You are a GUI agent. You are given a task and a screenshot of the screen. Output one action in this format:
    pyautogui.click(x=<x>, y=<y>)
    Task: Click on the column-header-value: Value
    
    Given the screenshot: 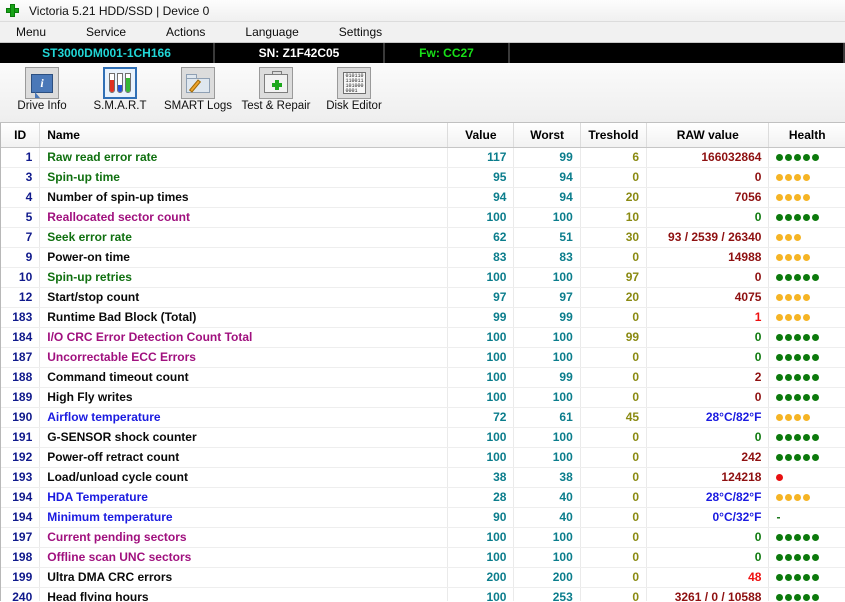 What is the action you would take?
    pyautogui.click(x=481, y=135)
    